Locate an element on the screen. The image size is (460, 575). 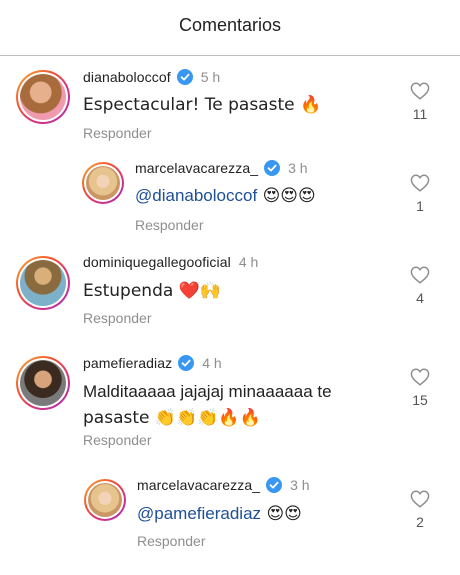
like-count: 4 is located at coordinates (420, 298).